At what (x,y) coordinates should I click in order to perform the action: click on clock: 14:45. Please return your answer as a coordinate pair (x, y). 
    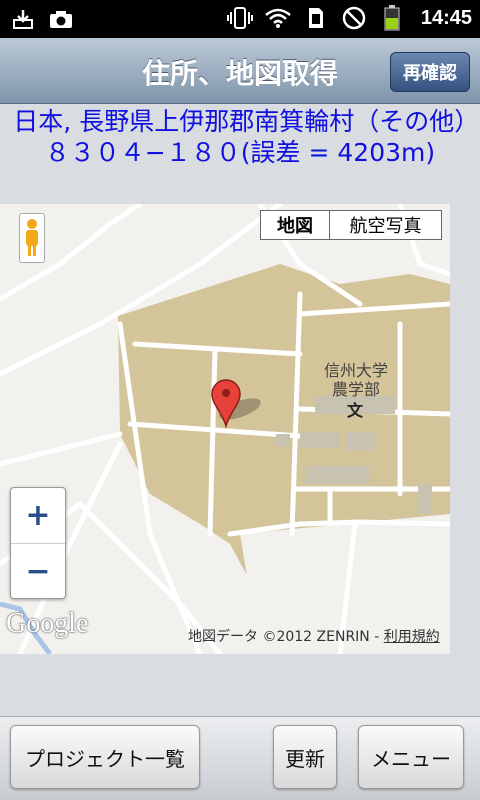
    Looking at the image, I should click on (446, 17).